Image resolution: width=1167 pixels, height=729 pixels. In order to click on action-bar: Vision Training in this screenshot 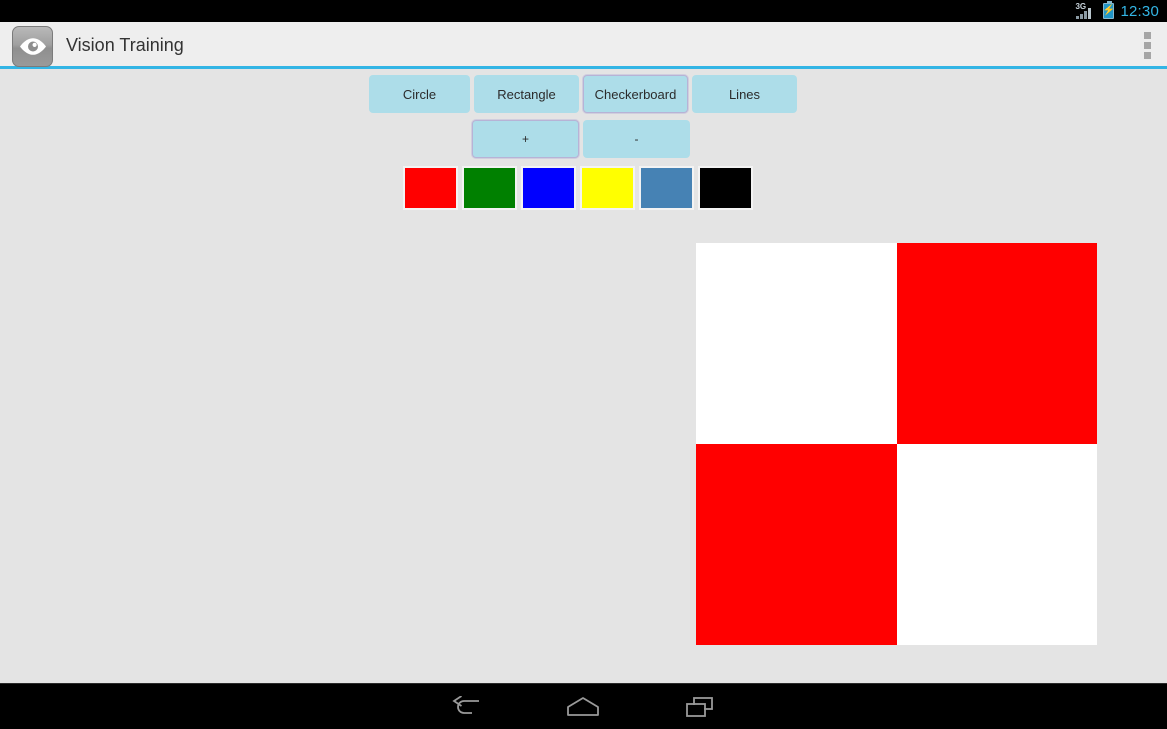, I will do `click(583, 45)`.